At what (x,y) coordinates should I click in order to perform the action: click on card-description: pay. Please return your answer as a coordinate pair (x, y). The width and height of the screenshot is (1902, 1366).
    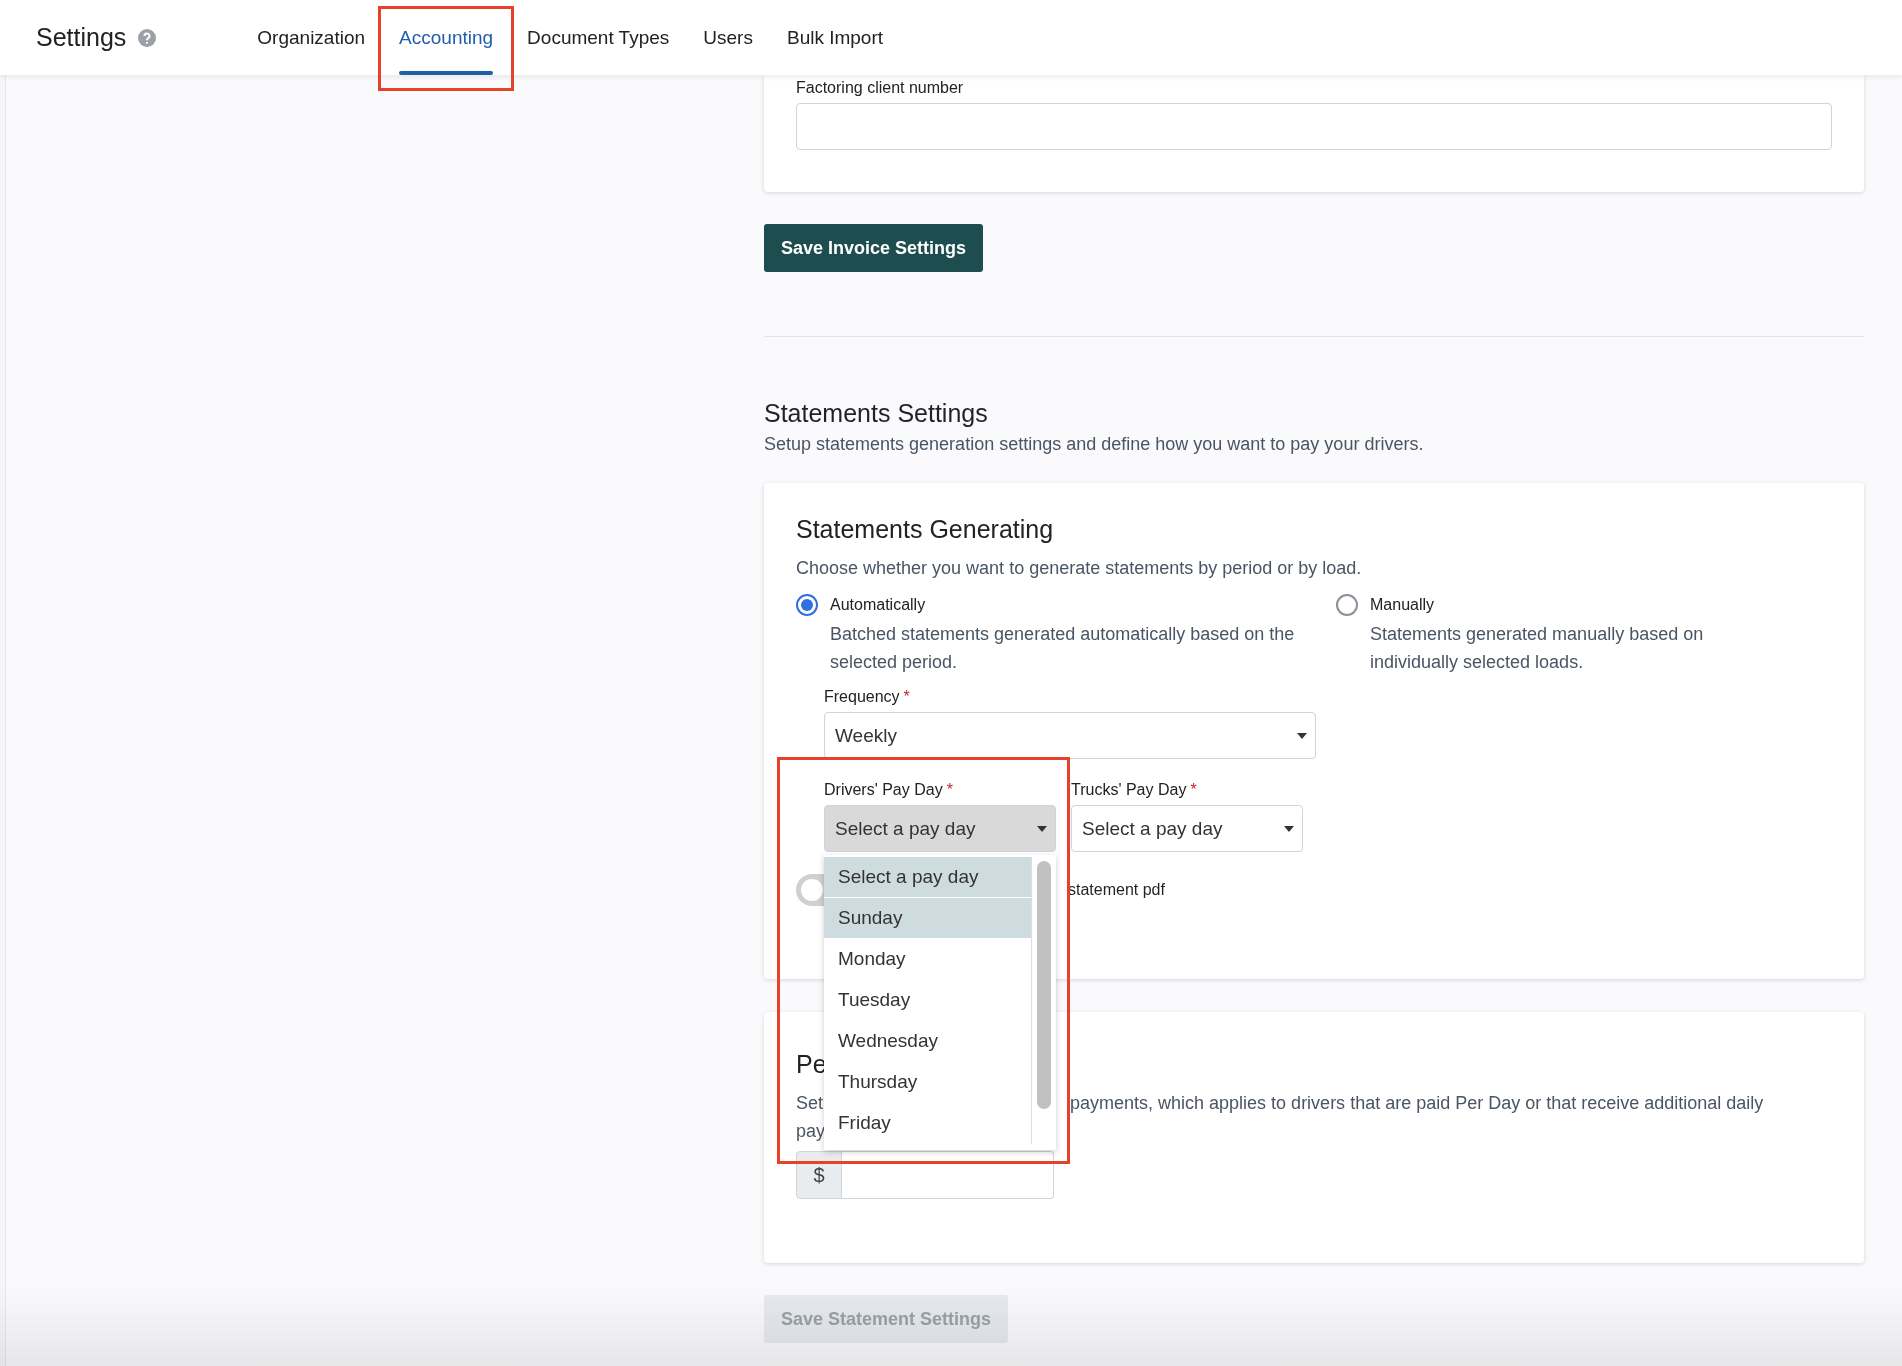
    Looking at the image, I should click on (809, 1131).